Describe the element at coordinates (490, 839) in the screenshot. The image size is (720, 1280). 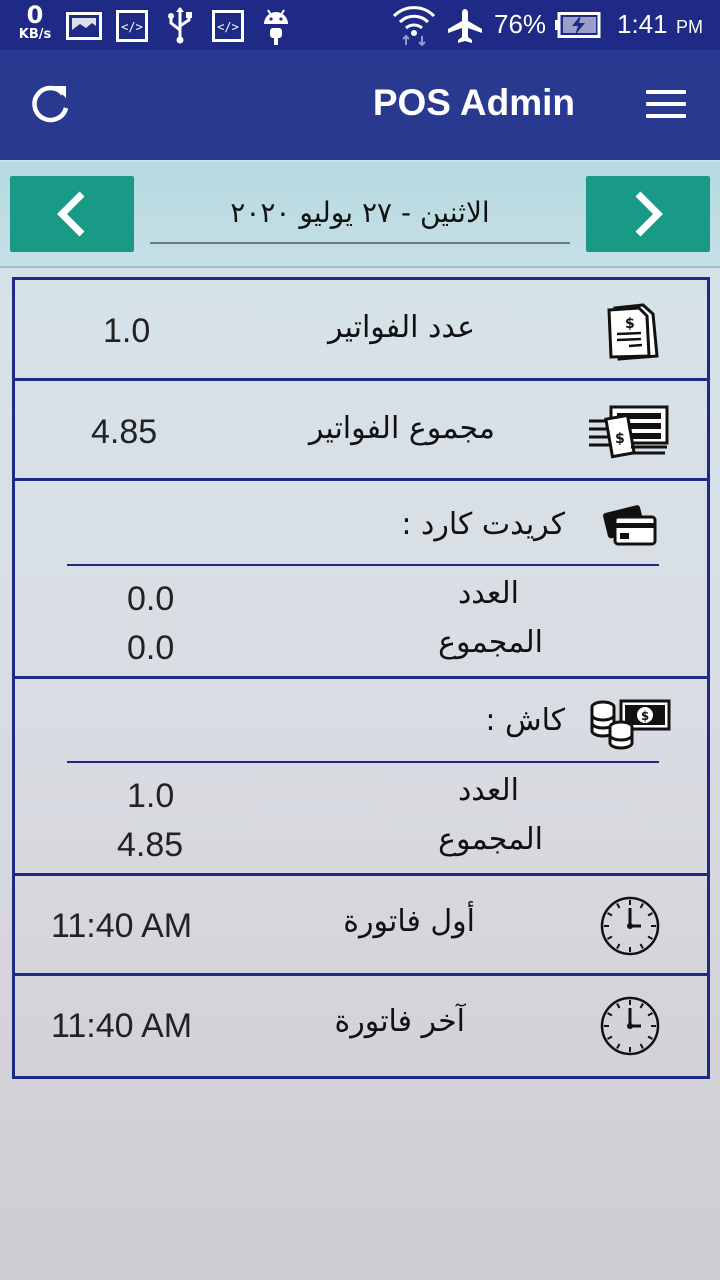
I see `cash-total-label: المجموع` at that location.